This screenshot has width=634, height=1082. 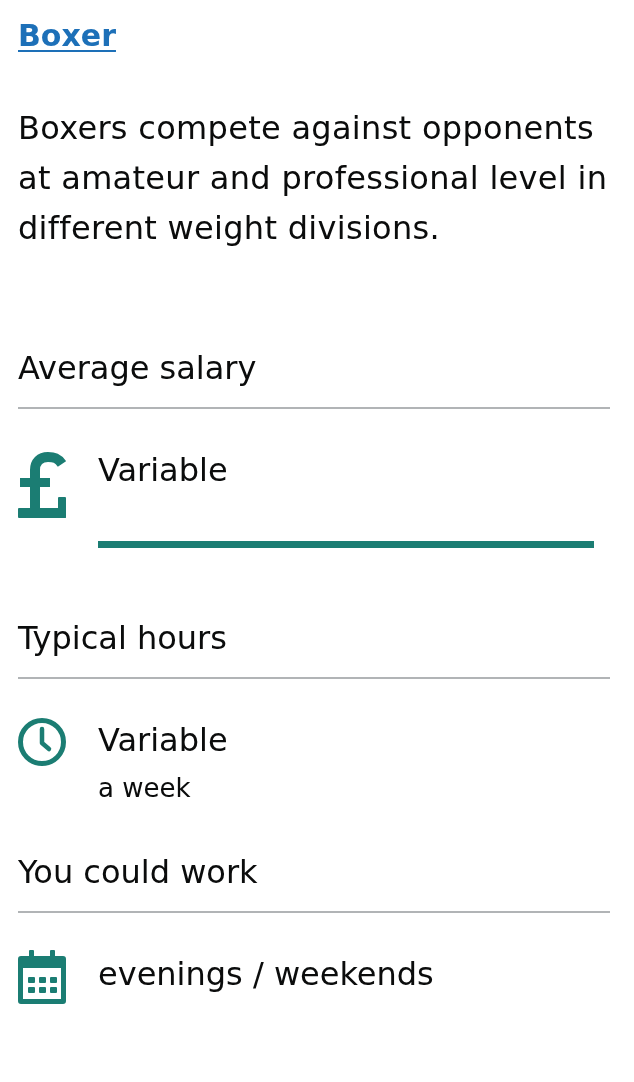 I want to click on pound-icon, so click(x=42, y=485).